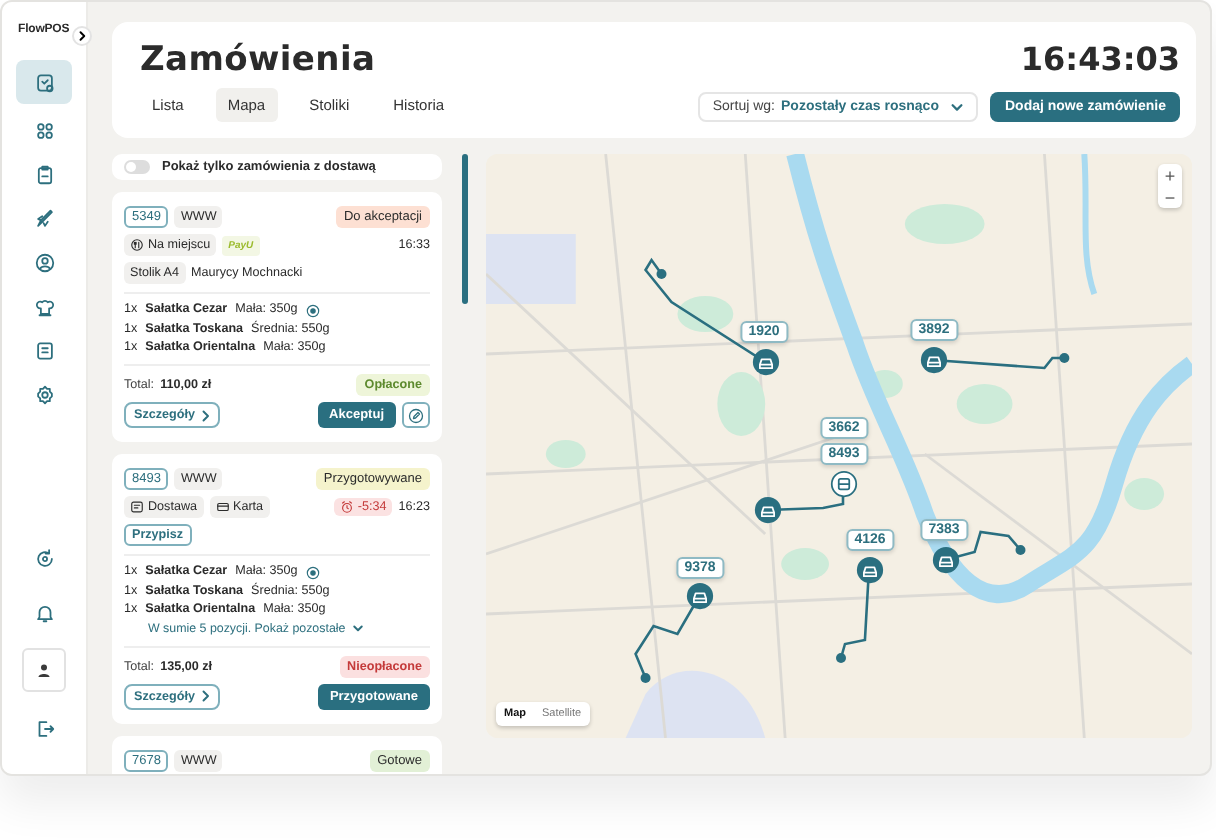 The height and width of the screenshot is (840, 1216). I want to click on collapse-button, so click(82, 36).